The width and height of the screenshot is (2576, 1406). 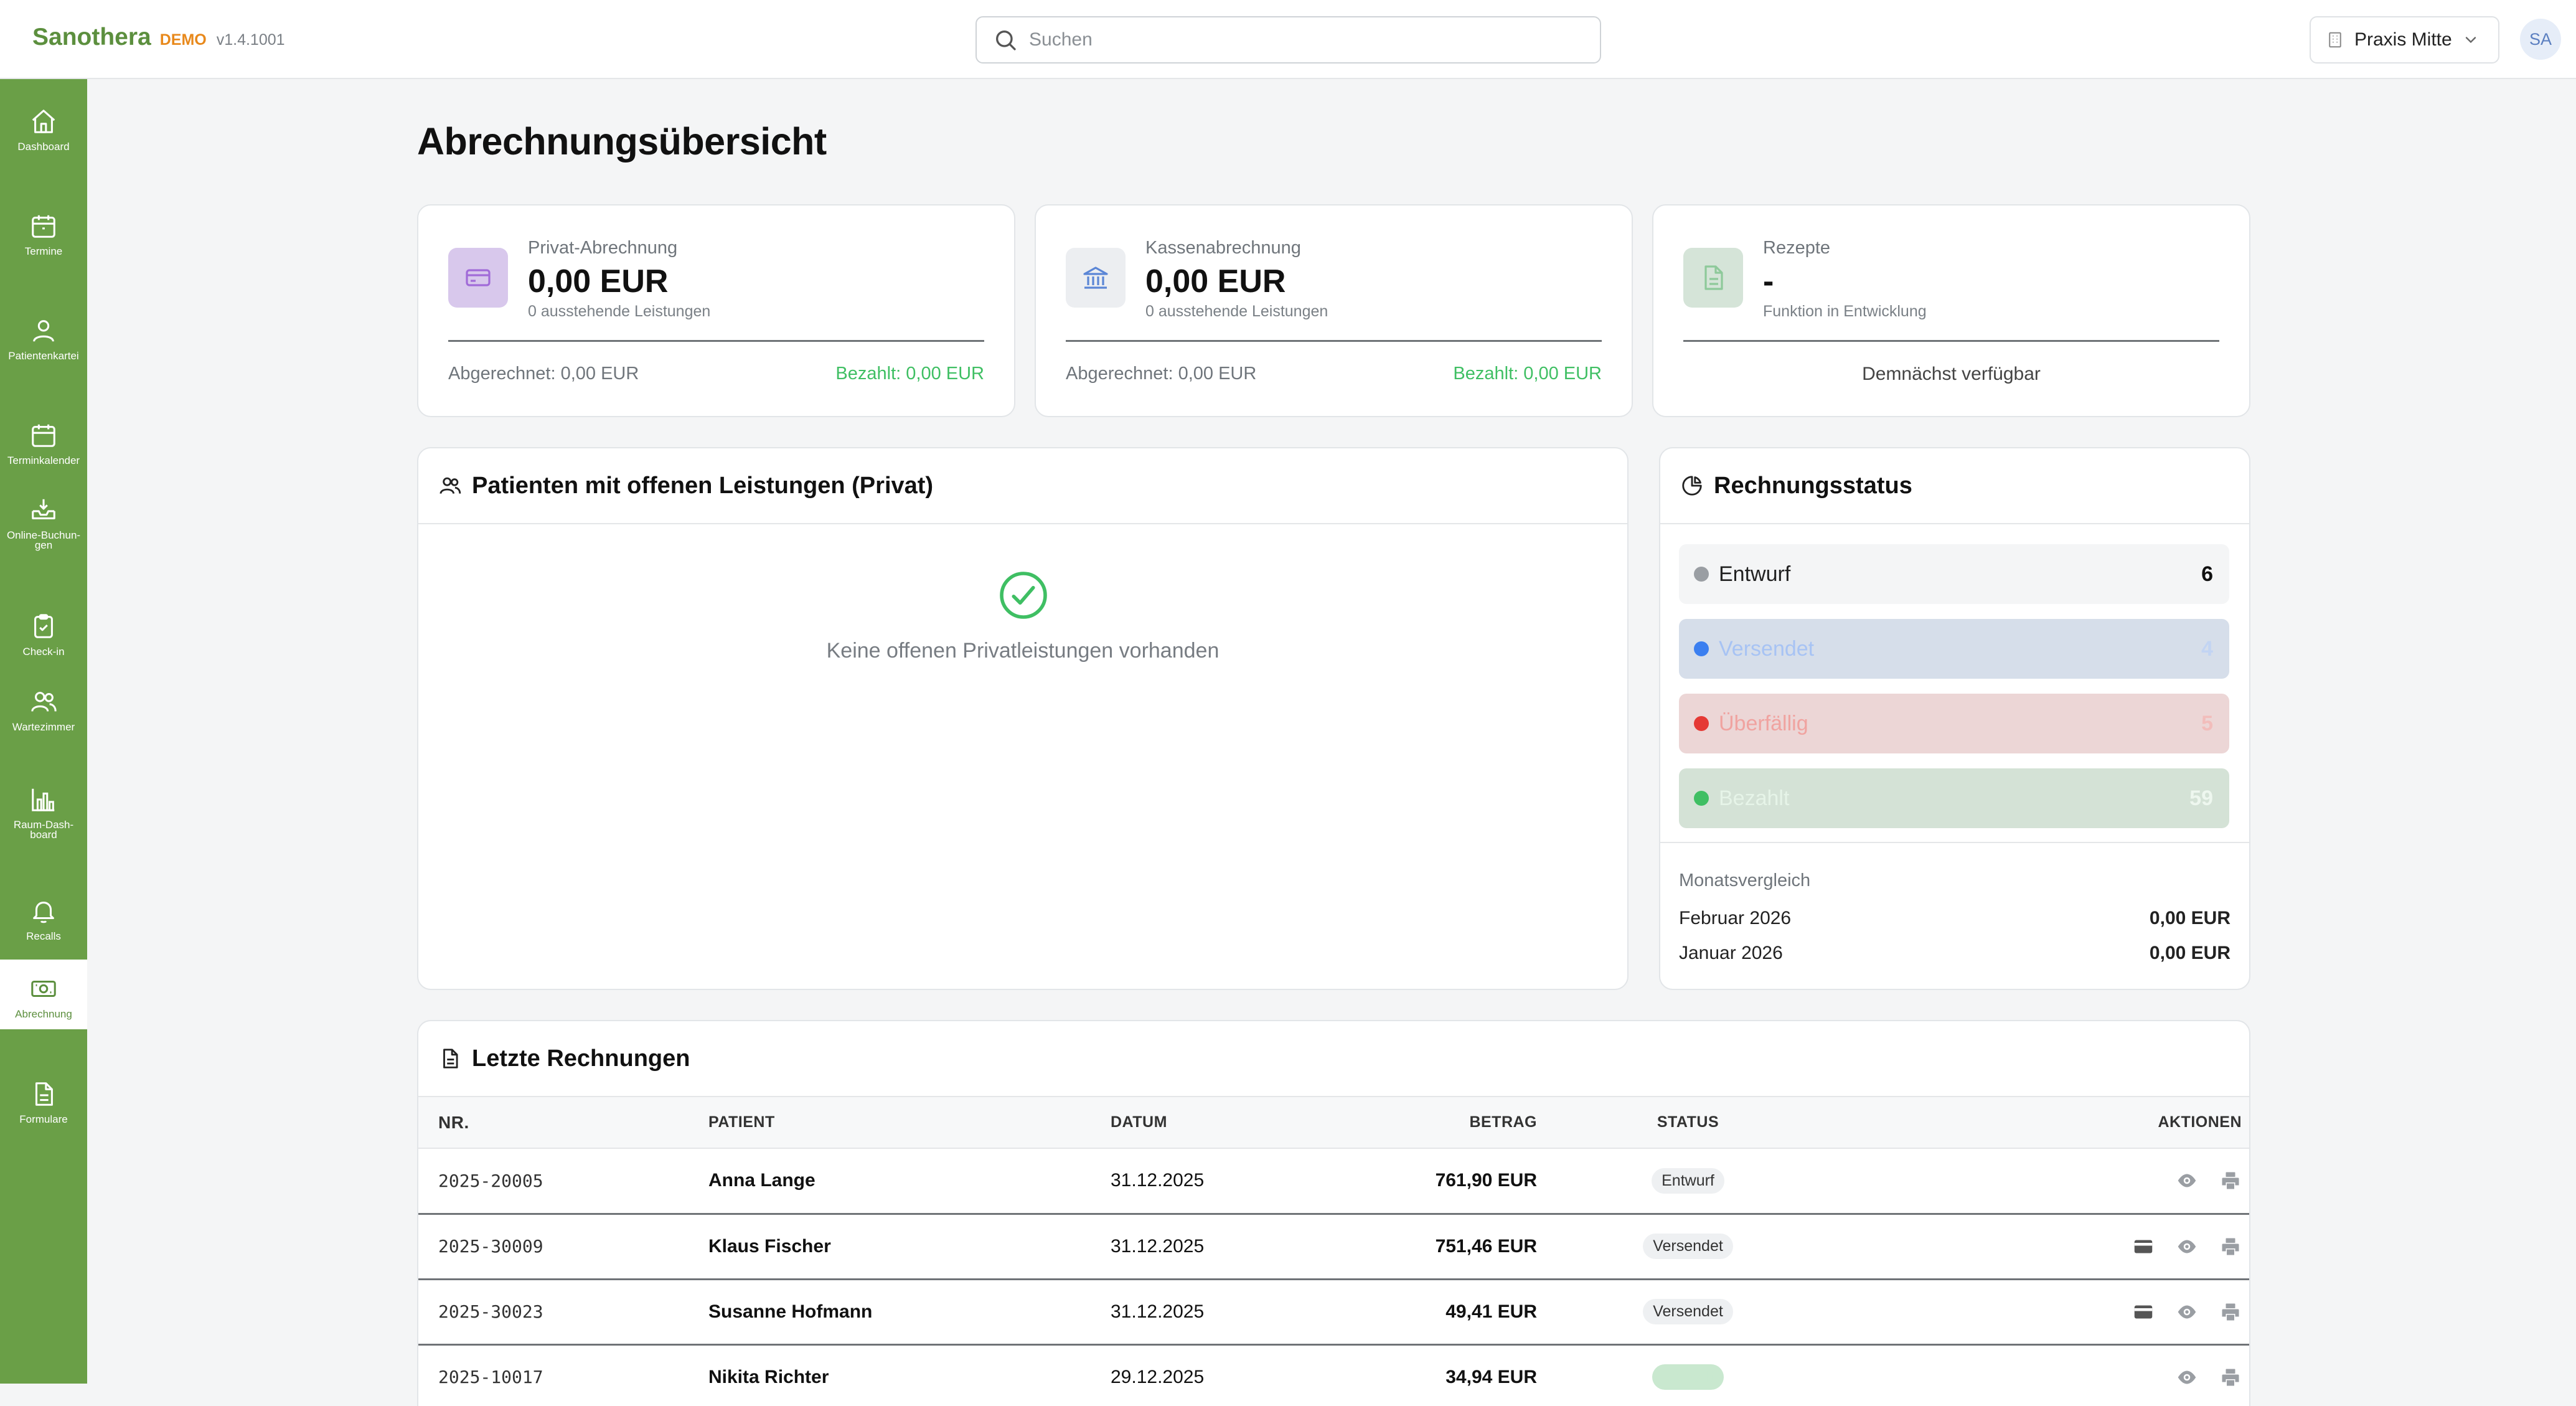 I want to click on month-comparison-title: Monatsvergleich, so click(x=1745, y=880).